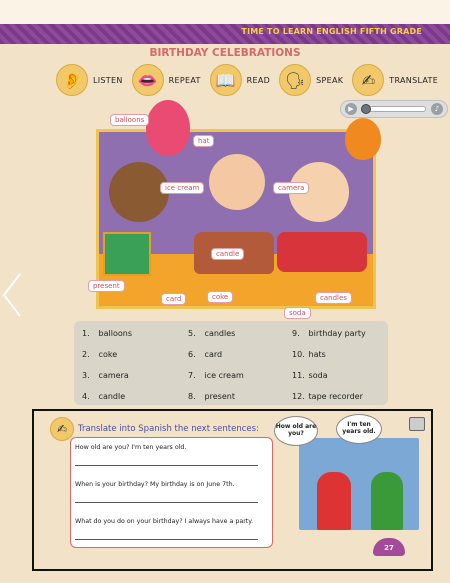  Describe the element at coordinates (351, 109) in the screenshot. I see `play-icon: ▶` at that location.